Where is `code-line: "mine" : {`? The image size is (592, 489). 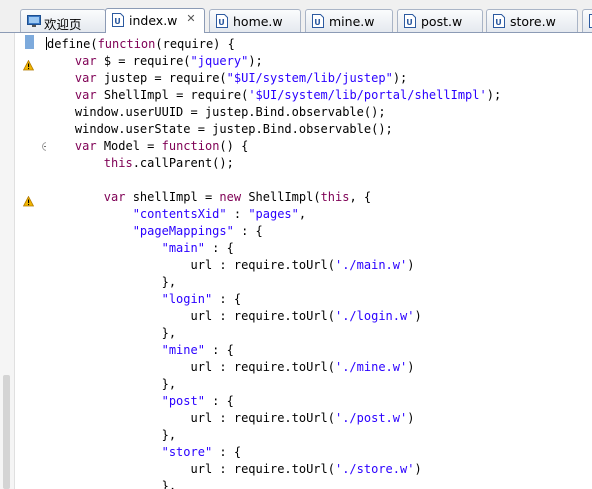
code-line: "mine" : { is located at coordinates (273, 350).